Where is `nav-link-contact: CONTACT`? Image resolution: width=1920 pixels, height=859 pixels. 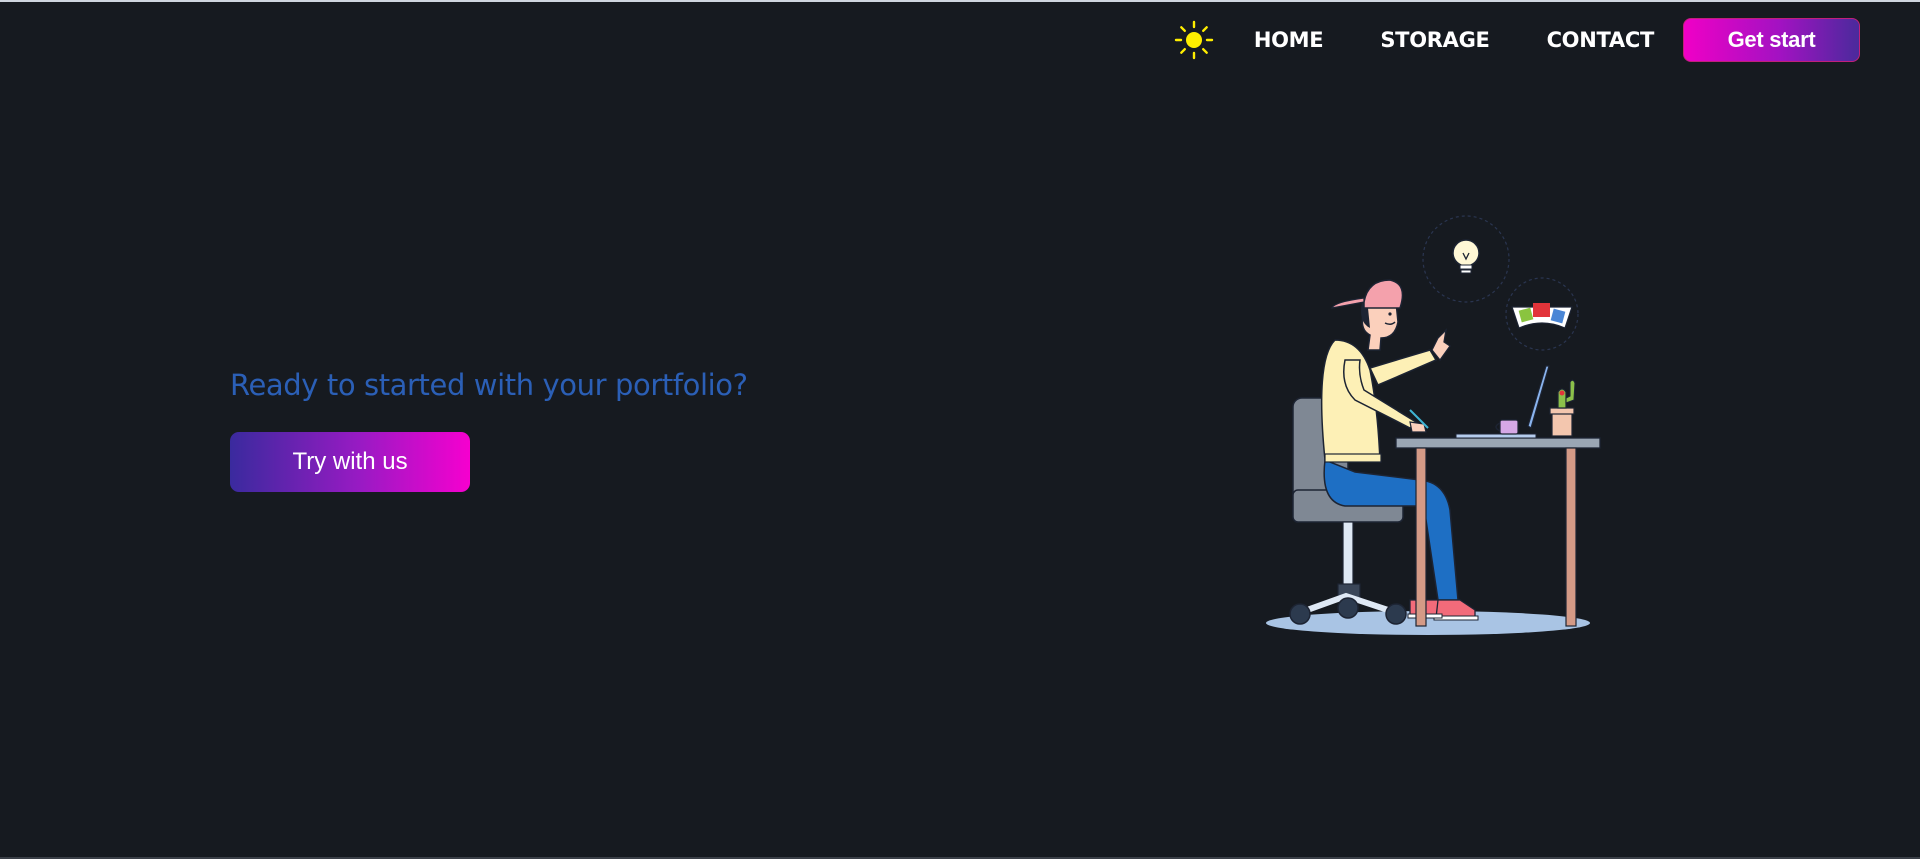
nav-link-contact: CONTACT is located at coordinates (1601, 40).